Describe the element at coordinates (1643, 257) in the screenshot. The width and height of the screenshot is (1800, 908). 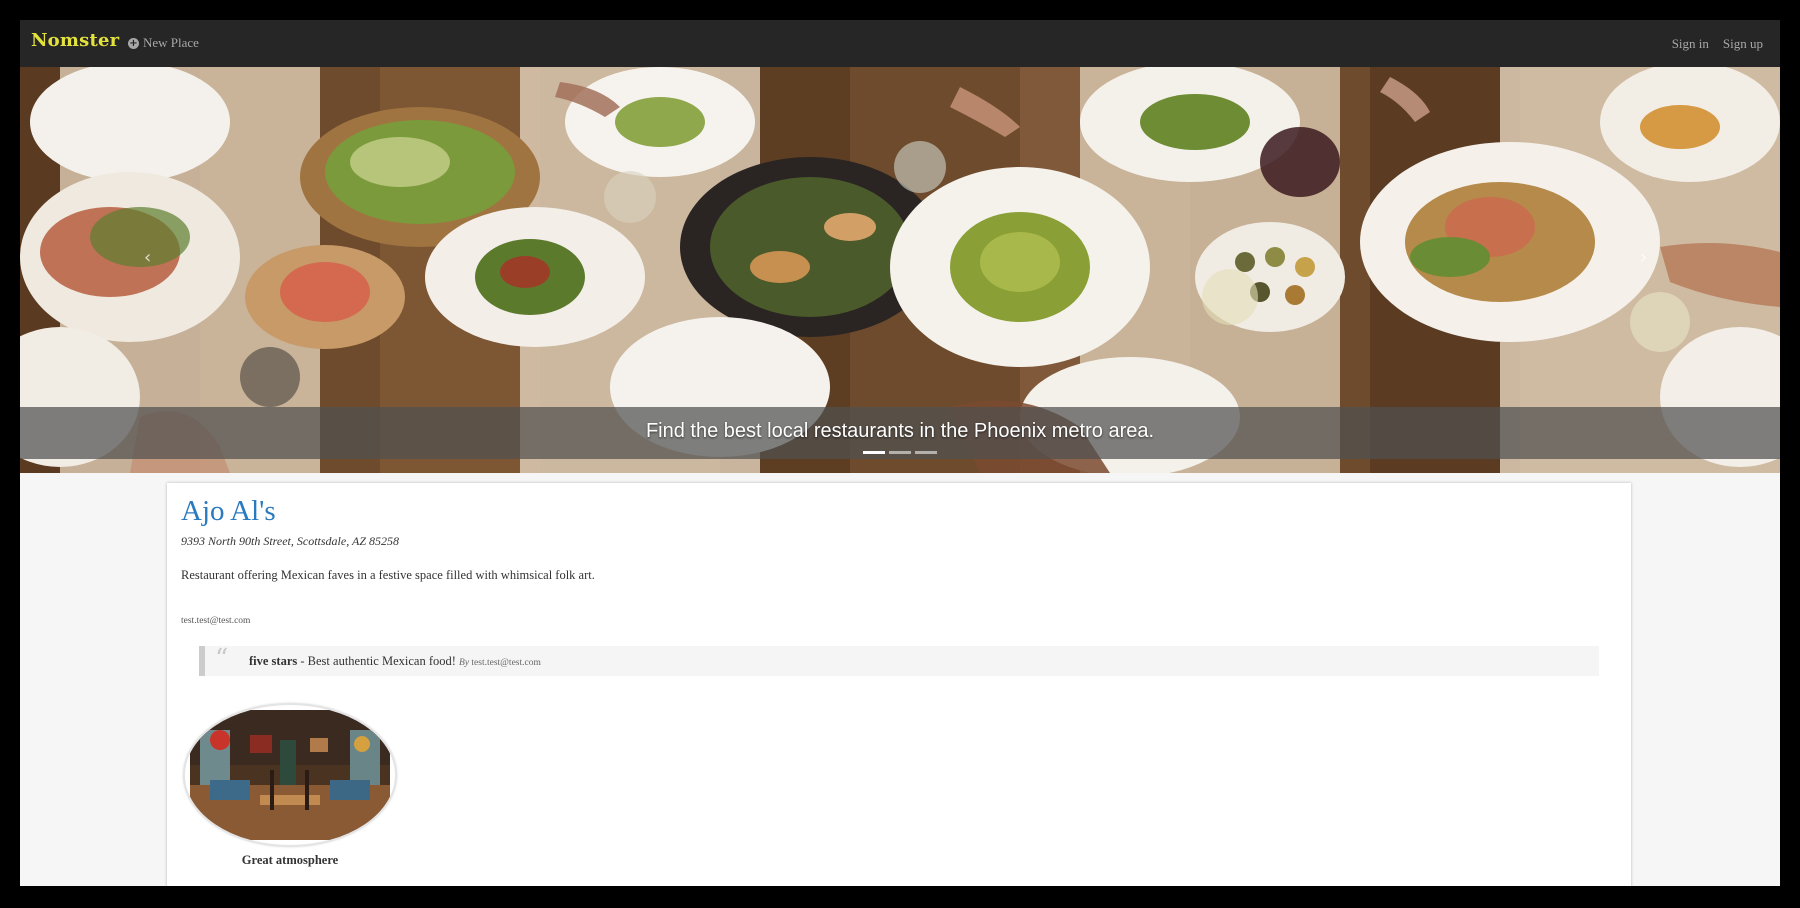
I see `chevron-right-icon: ›` at that location.